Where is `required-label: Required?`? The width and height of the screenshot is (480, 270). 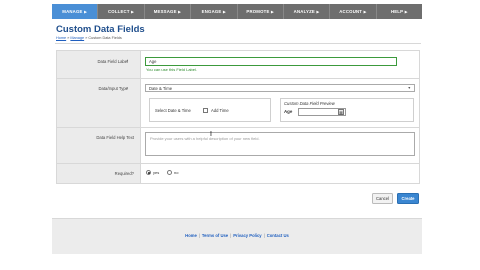 required-label: Required? is located at coordinates (124, 173).